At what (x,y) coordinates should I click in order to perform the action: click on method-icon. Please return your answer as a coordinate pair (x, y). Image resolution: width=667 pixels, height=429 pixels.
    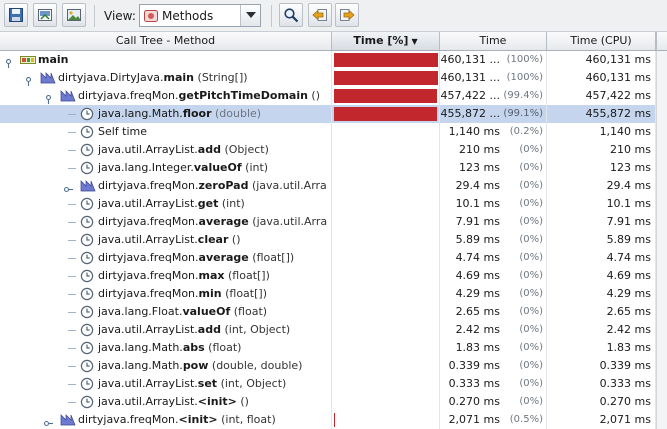
    Looking at the image, I should click on (48, 79).